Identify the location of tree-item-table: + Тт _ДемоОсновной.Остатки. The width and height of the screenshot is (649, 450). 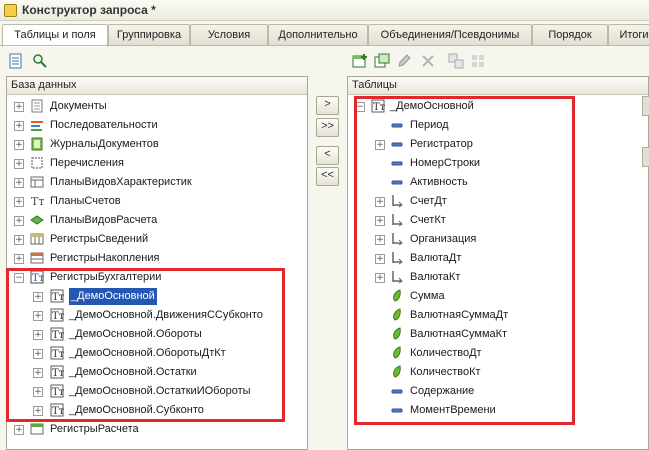
(152, 372).